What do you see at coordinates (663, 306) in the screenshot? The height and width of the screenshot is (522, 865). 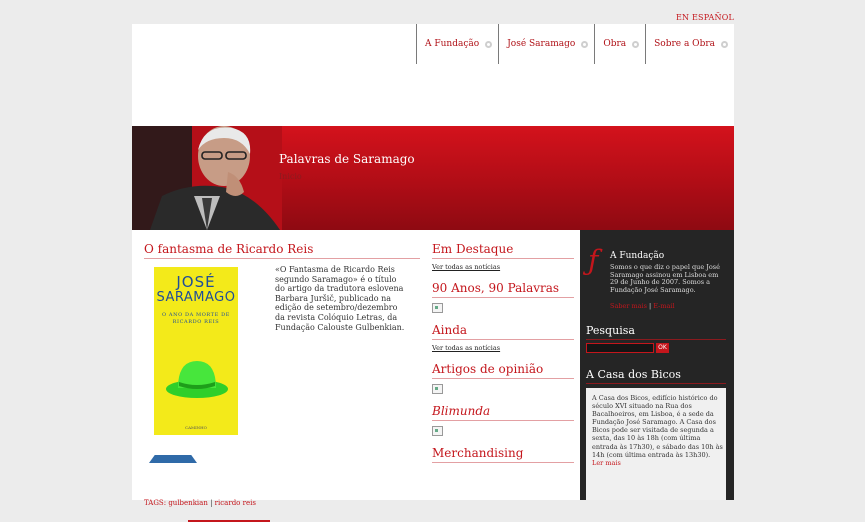 I see `email-link: E-mail` at bounding box center [663, 306].